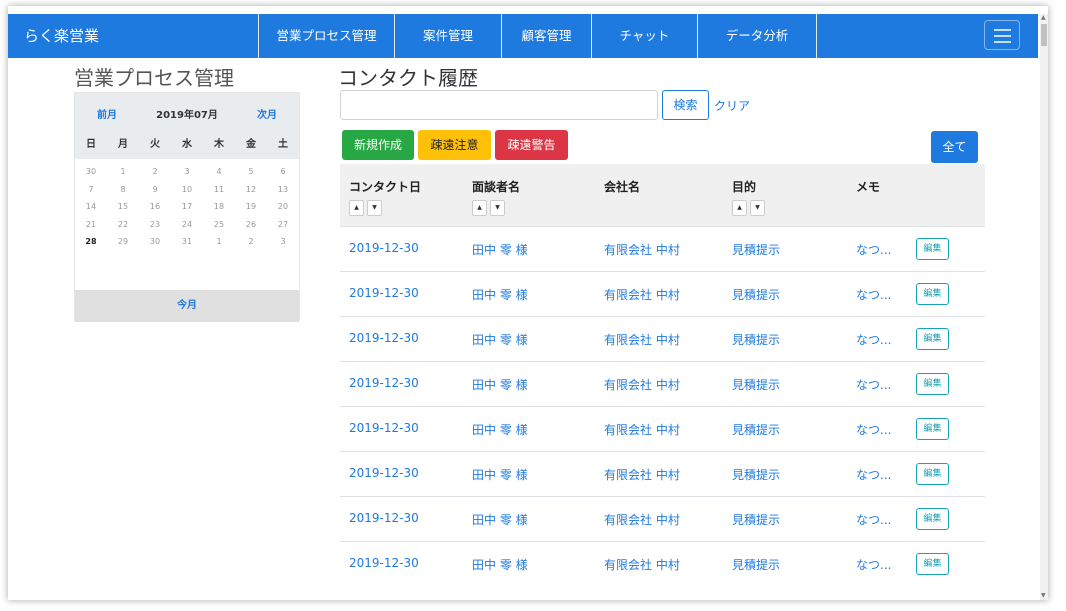  What do you see at coordinates (283, 172) in the screenshot?
I see `calendar-day: 6` at bounding box center [283, 172].